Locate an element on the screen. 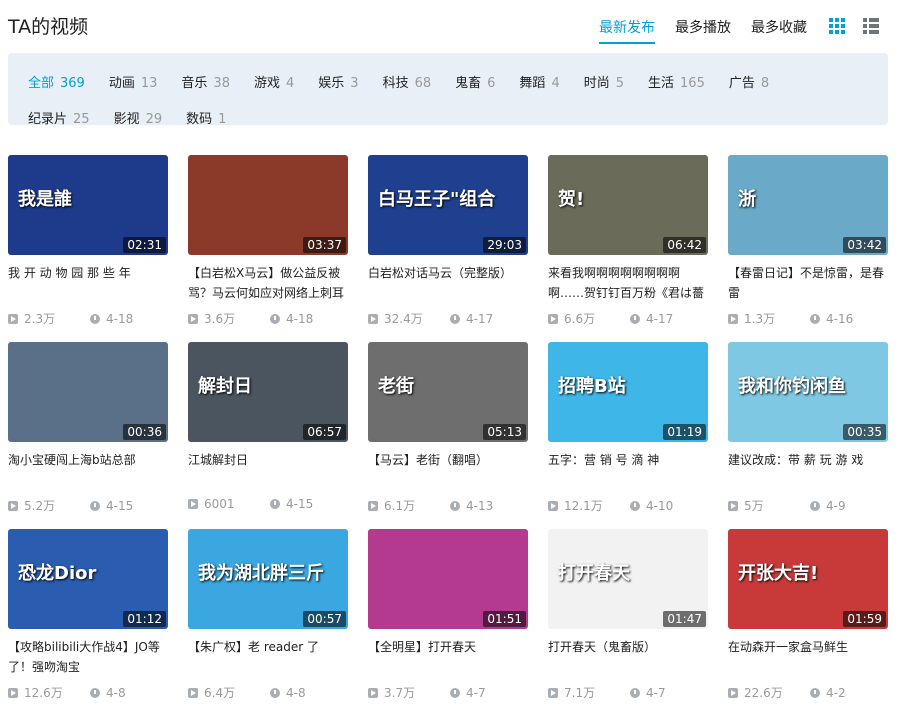  category-2: 音乐 38 is located at coordinates (205, 81).